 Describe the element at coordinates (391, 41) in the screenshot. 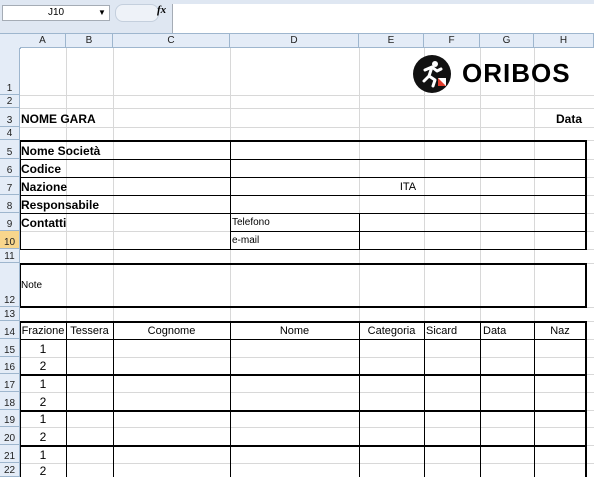

I see `column-header-e: E` at that location.